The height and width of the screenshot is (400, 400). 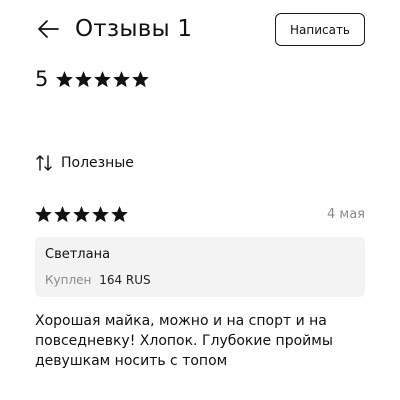 I want to click on back-button, so click(x=48, y=29).